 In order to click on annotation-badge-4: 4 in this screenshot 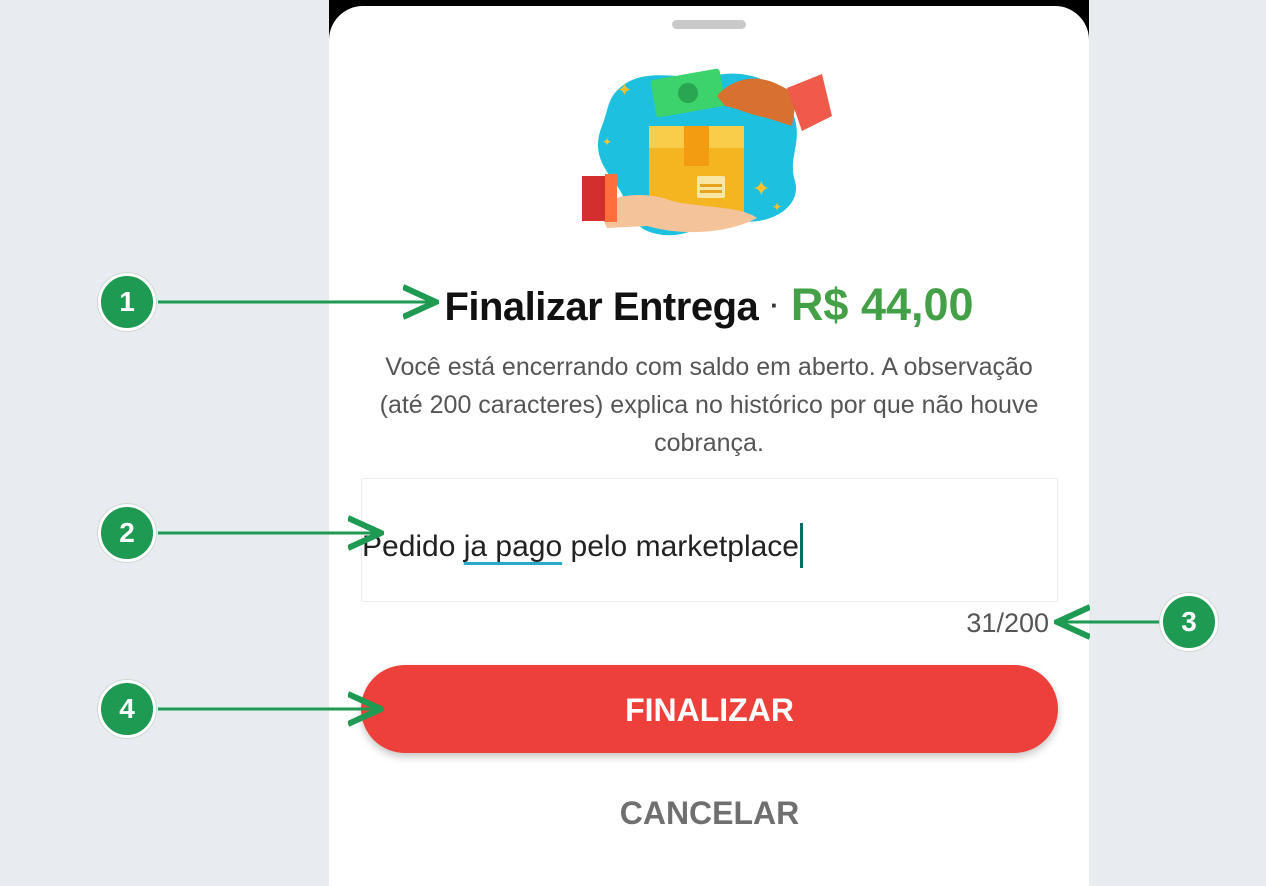, I will do `click(127, 709)`.